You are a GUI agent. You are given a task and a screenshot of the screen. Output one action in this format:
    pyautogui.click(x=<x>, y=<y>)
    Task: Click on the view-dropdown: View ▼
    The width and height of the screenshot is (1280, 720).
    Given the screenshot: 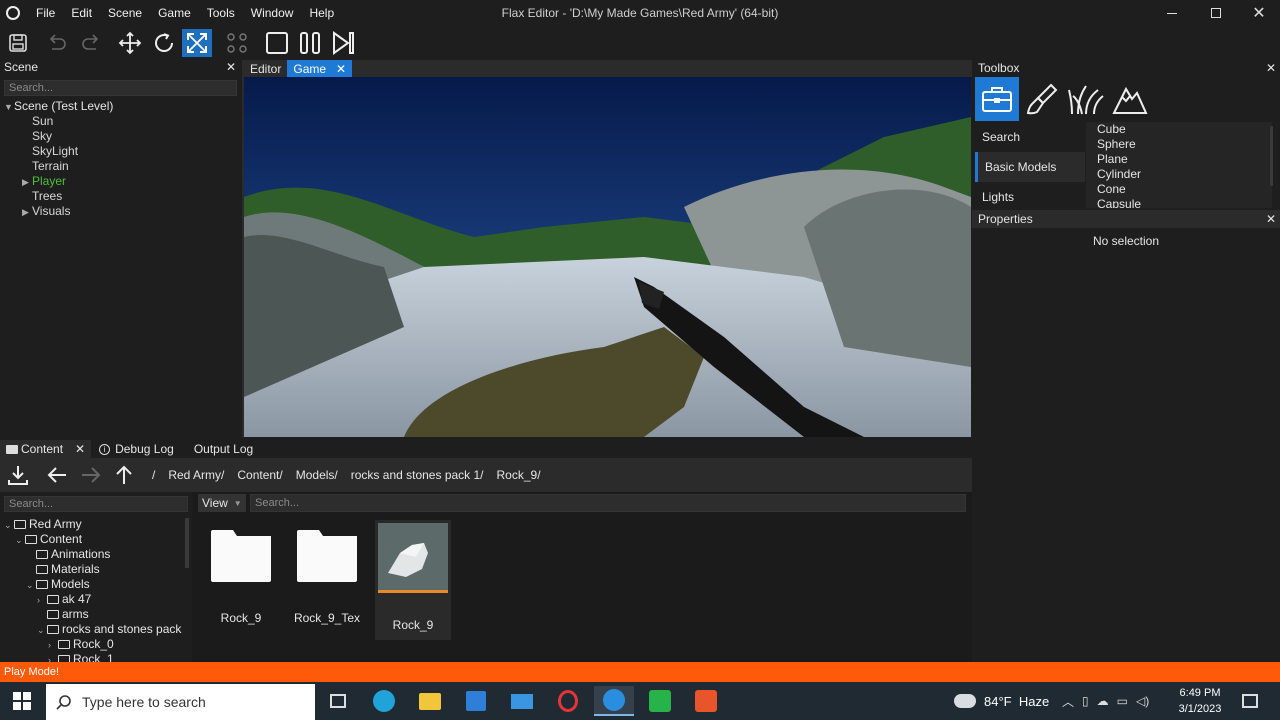 What is the action you would take?
    pyautogui.click(x=222, y=503)
    